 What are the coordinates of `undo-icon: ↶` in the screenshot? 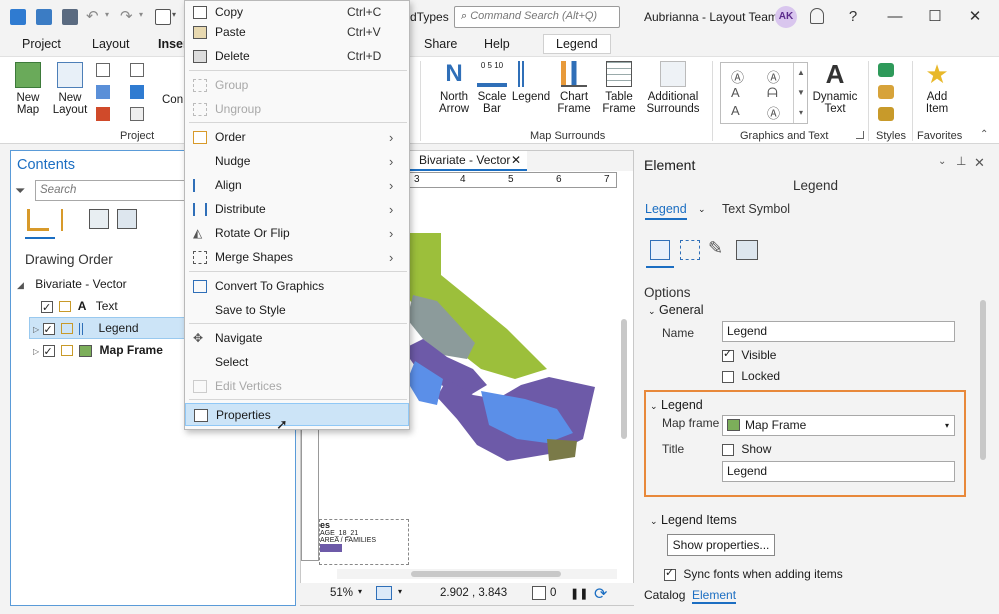 It's located at (92, 16).